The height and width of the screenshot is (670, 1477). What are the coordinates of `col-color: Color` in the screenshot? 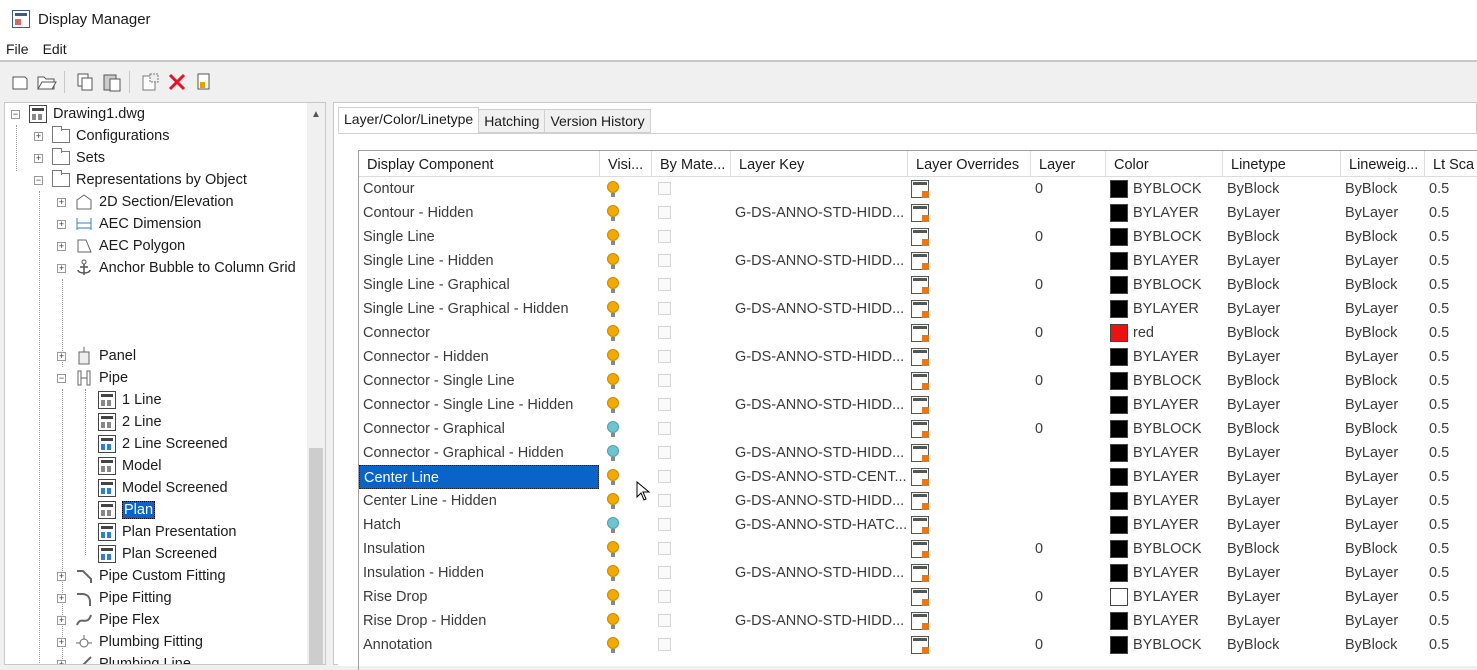 It's located at (1164, 164).